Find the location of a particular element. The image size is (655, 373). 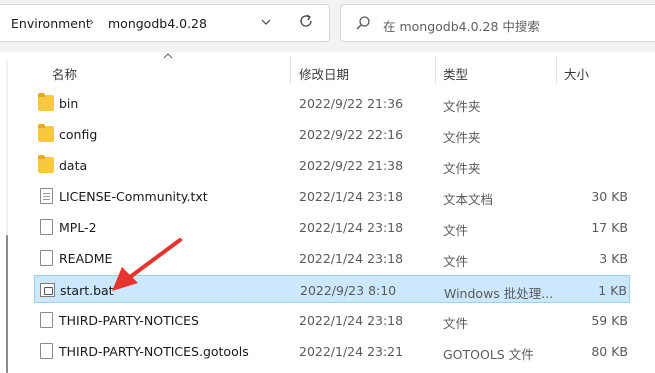

file-row: data 2022/9/22 21:38 文件夹 is located at coordinates (332, 165).